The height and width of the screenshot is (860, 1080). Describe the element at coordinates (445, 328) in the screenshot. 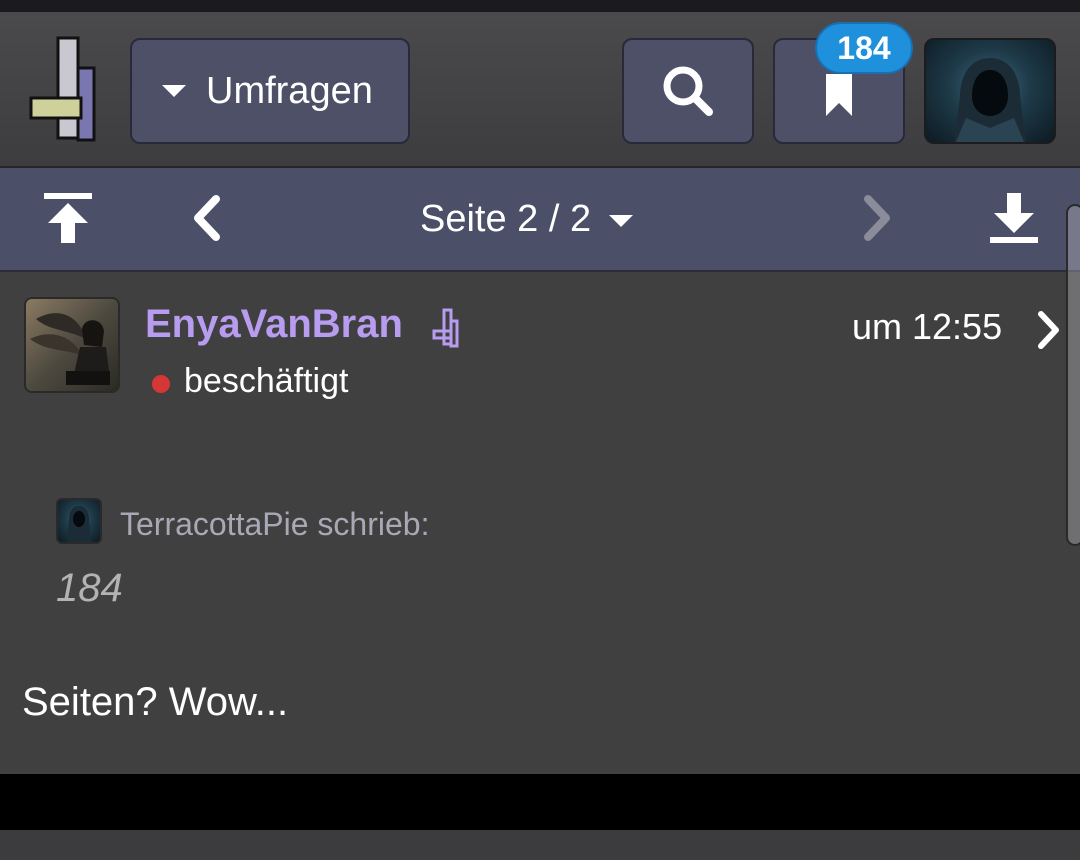

I see `user-rank-icon` at that location.